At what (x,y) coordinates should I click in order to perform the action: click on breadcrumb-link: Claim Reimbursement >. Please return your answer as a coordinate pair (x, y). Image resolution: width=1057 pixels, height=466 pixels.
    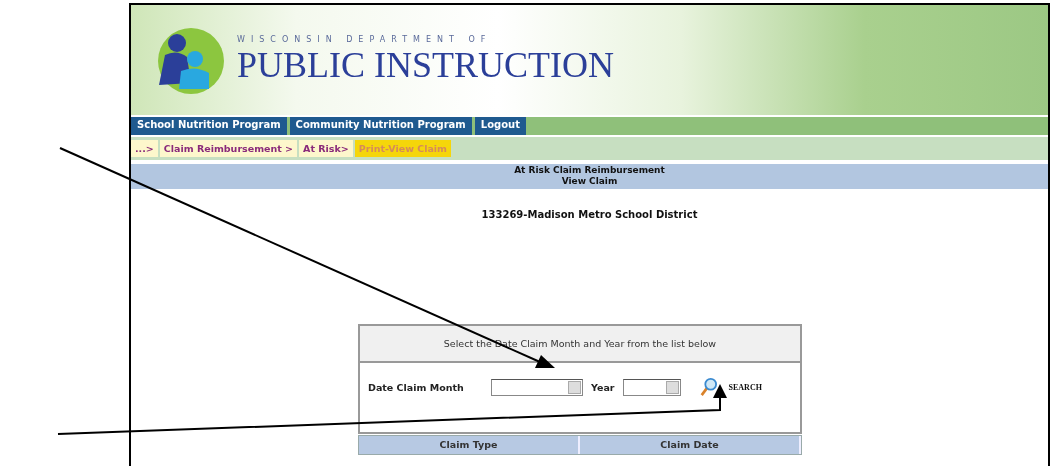
    Looking at the image, I should click on (228, 148).